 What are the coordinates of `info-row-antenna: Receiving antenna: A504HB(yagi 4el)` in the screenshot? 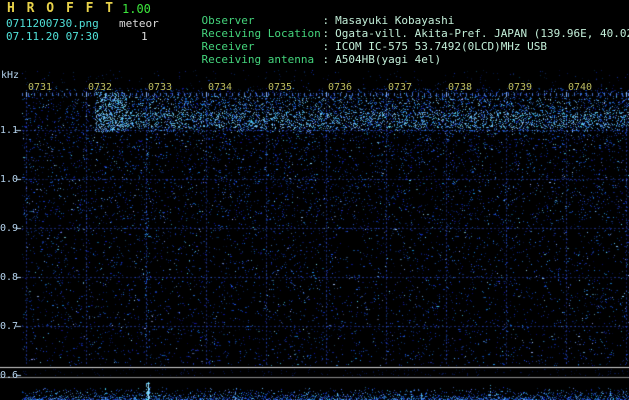 It's located at (308, 60).